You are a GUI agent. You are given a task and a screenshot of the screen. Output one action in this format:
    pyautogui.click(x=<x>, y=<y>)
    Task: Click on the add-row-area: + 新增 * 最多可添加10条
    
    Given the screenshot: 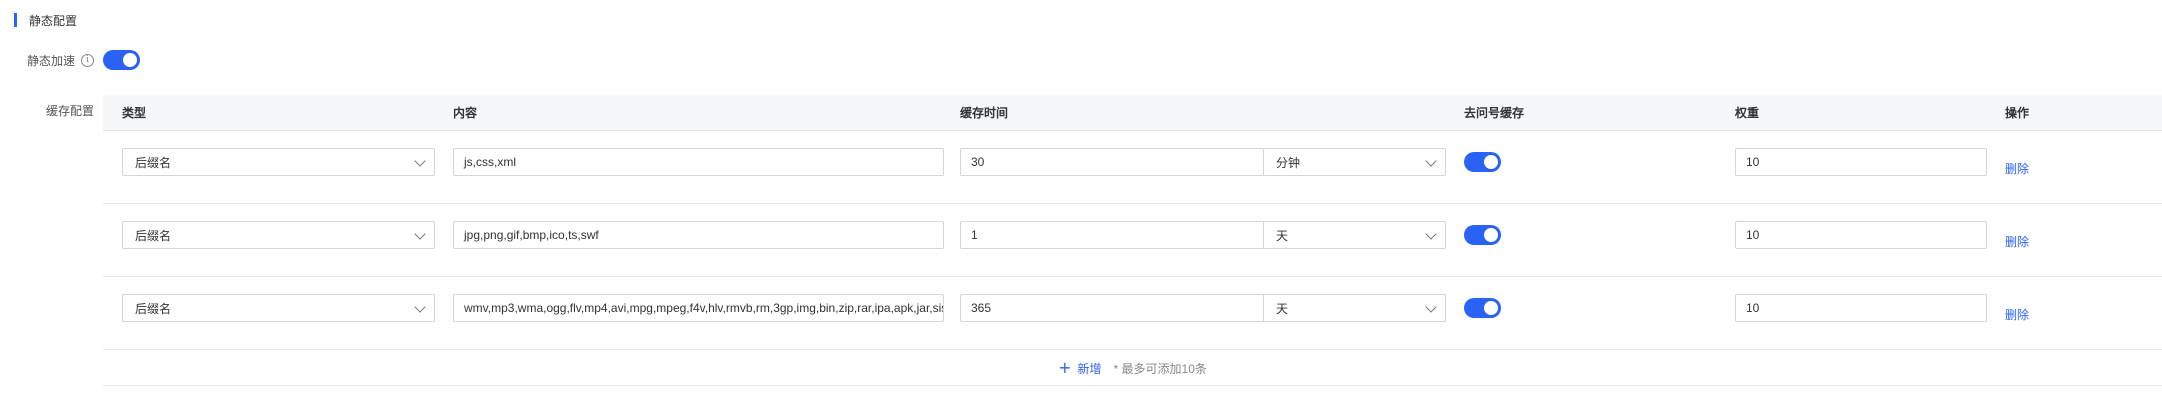 What is the action you would take?
    pyautogui.click(x=1132, y=368)
    